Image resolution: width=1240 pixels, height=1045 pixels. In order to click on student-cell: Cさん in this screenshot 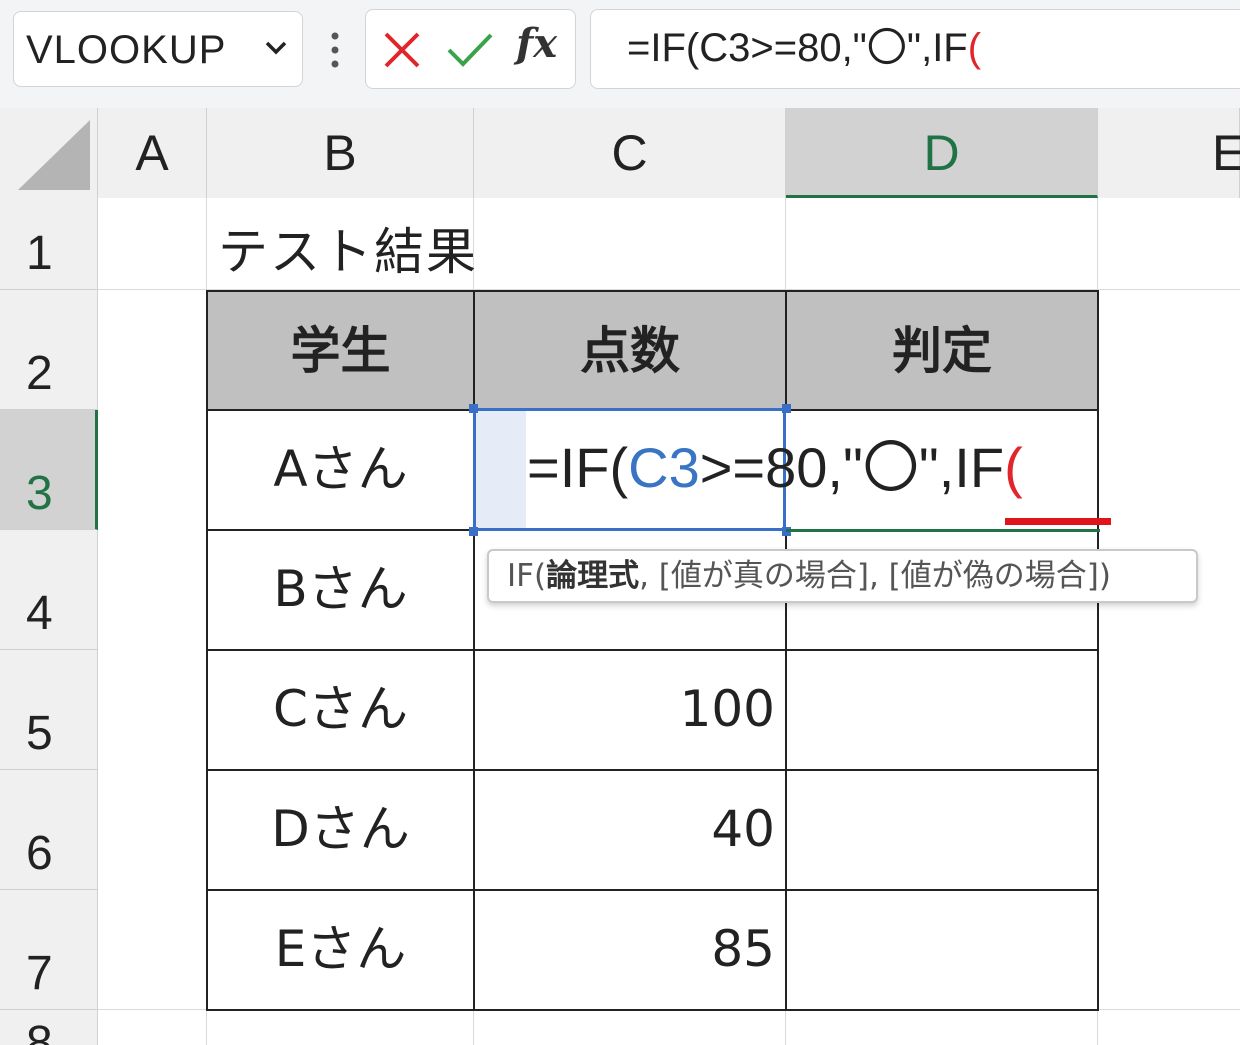, I will do `click(340, 711)`.